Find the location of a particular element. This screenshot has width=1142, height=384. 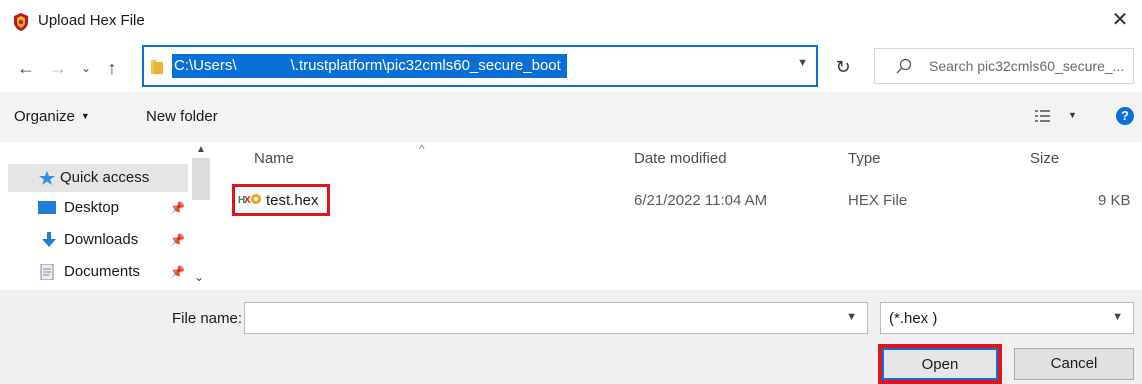

refresh-button: ↻ is located at coordinates (843, 67).